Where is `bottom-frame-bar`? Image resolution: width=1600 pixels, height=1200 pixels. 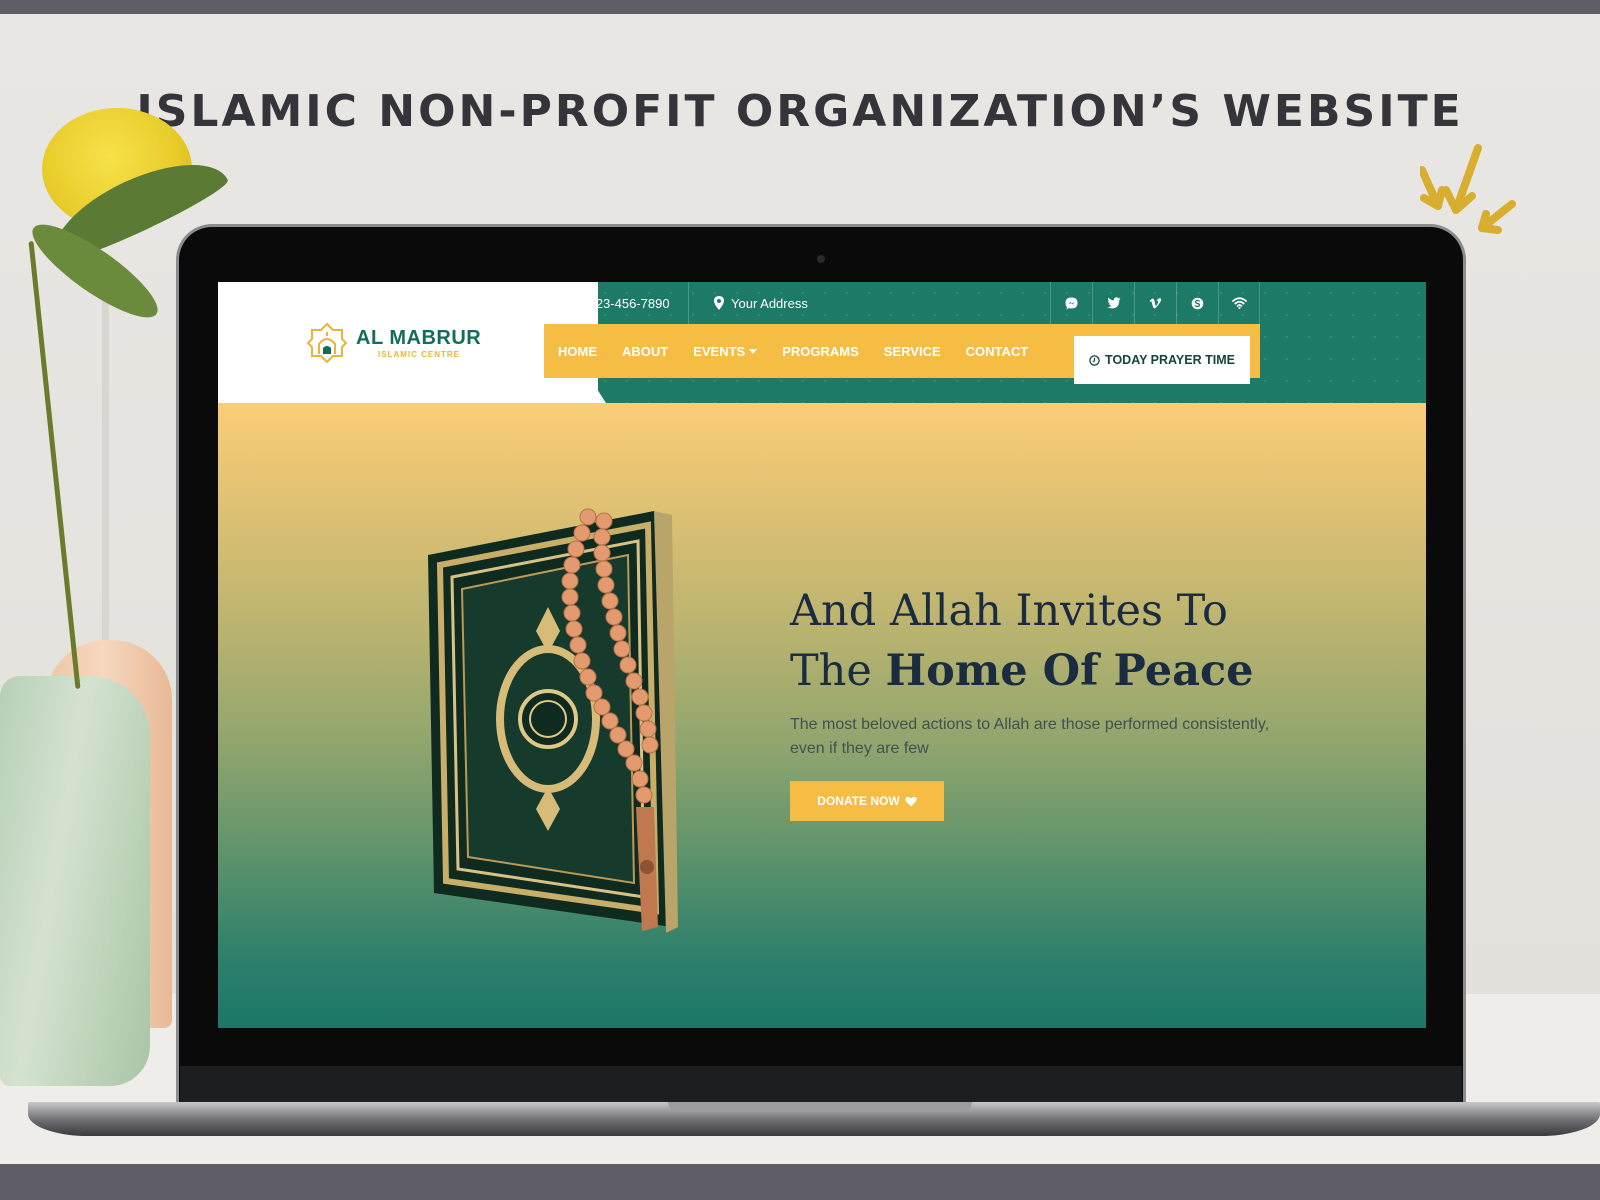 bottom-frame-bar is located at coordinates (800, 1182).